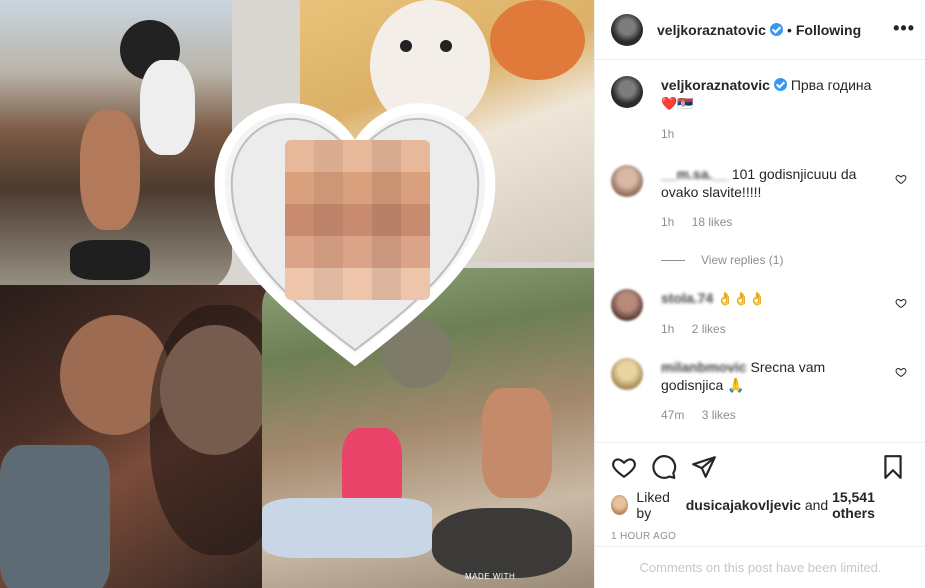 The width and height of the screenshot is (925, 588). Describe the element at coordinates (719, 415) in the screenshot. I see `comment-likes: 3 likes` at that location.